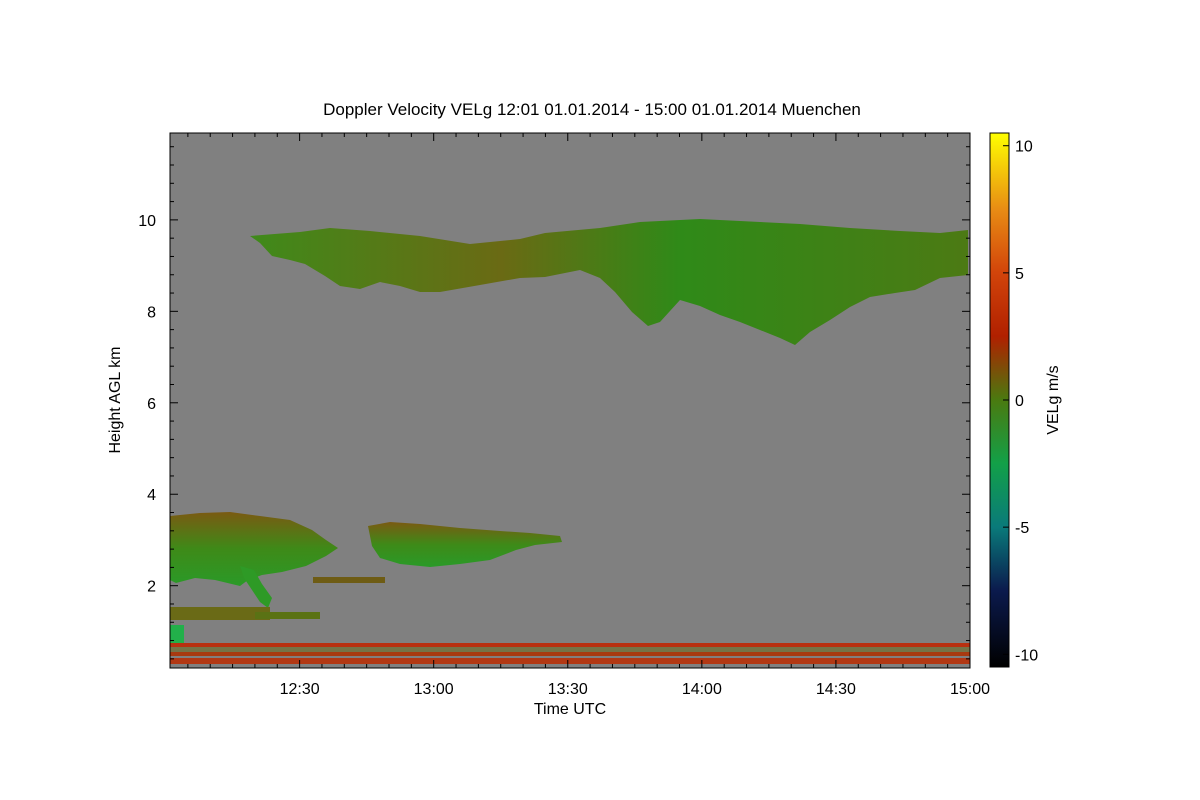 This screenshot has width=1200, height=800. Describe the element at coordinates (1022, 528) in the screenshot. I see `colorbar-tick-label: -5` at that location.